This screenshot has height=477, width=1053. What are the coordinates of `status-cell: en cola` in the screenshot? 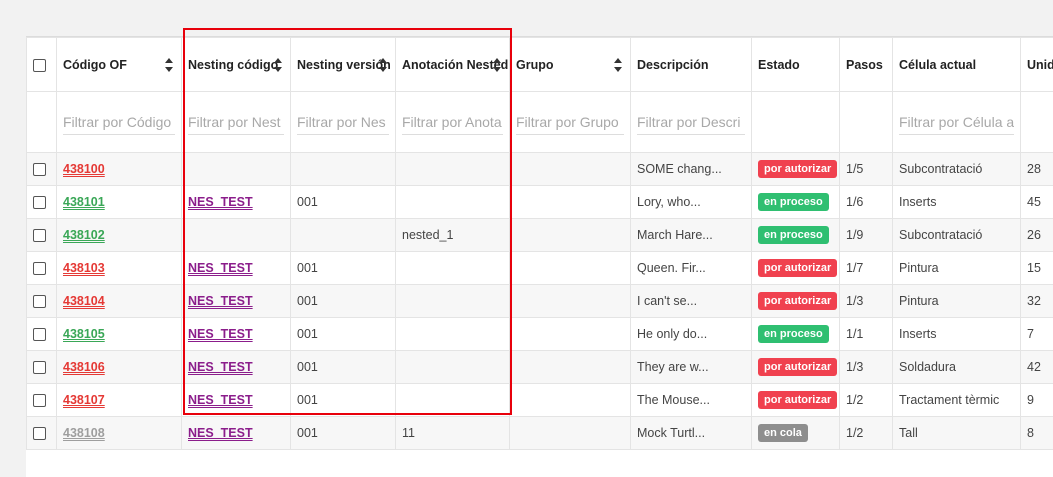 It's located at (796, 433).